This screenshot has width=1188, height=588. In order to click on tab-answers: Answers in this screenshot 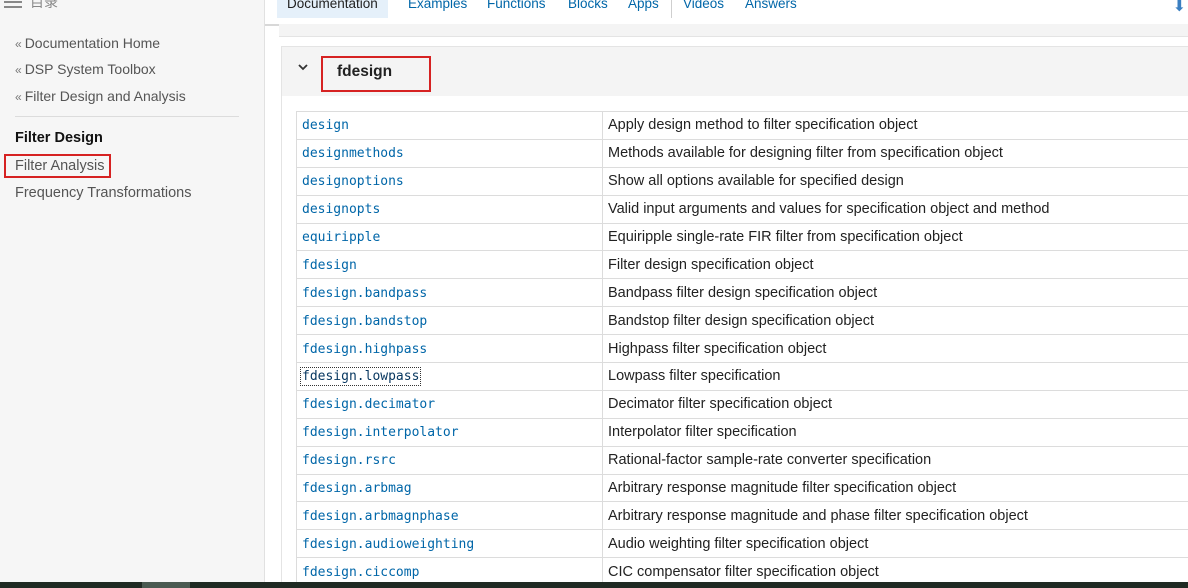, I will do `click(771, 7)`.